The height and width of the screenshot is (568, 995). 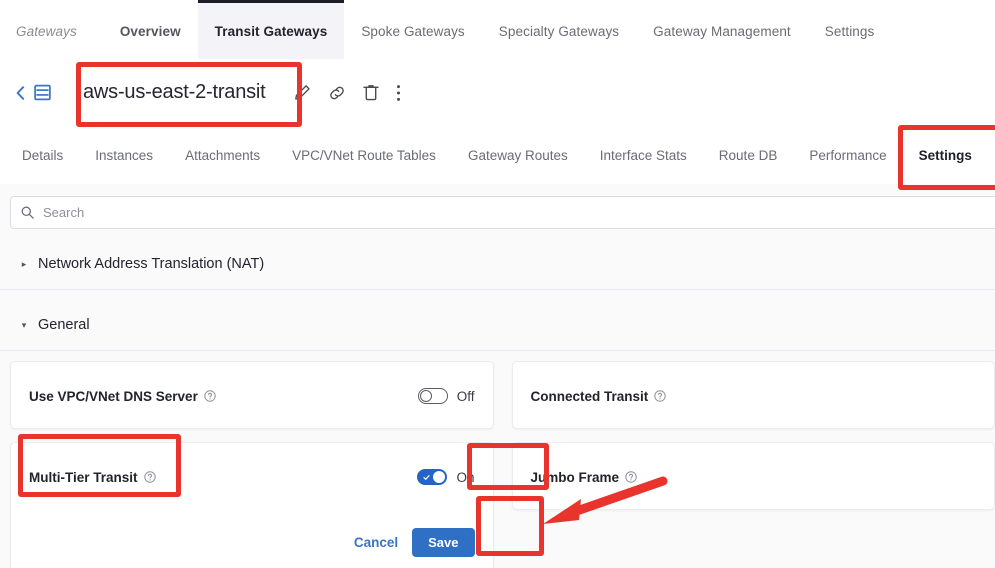 I want to click on title-action-icons, so click(x=347, y=93).